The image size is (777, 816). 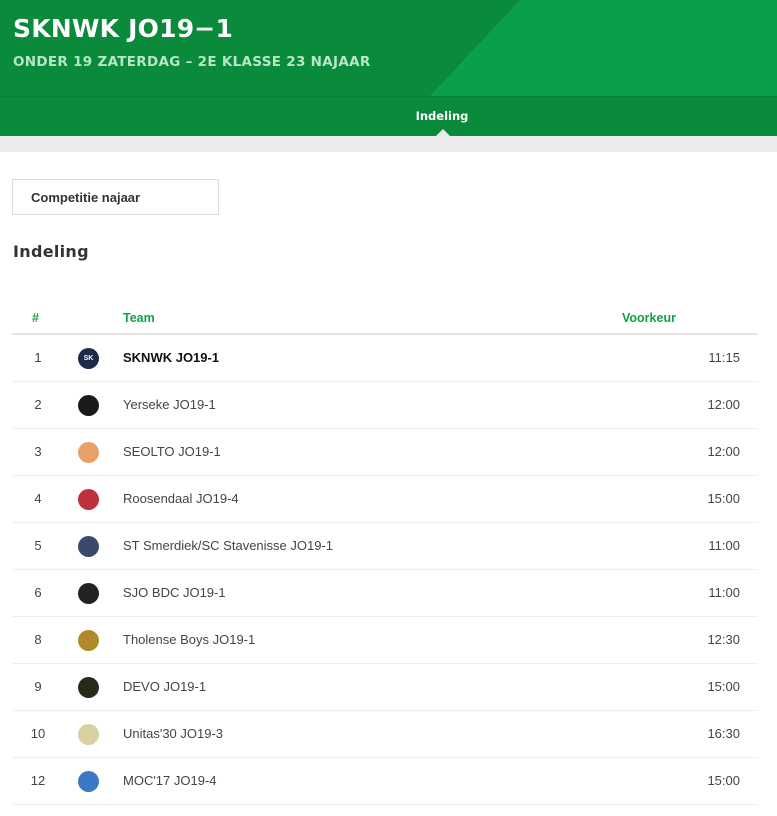 What do you see at coordinates (385, 358) in the screenshot?
I see `table-row: 1 SK SKNWK JO19-1 11:15` at bounding box center [385, 358].